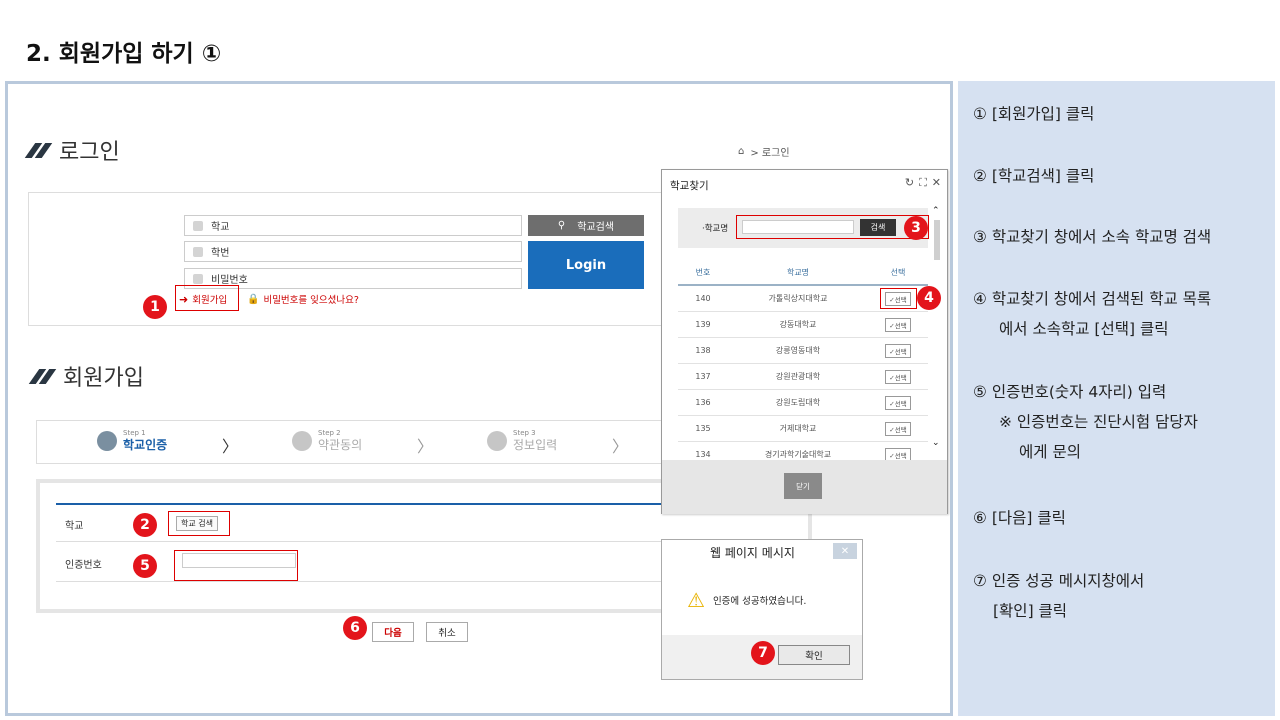  I want to click on marker-3: 3, so click(916, 228).